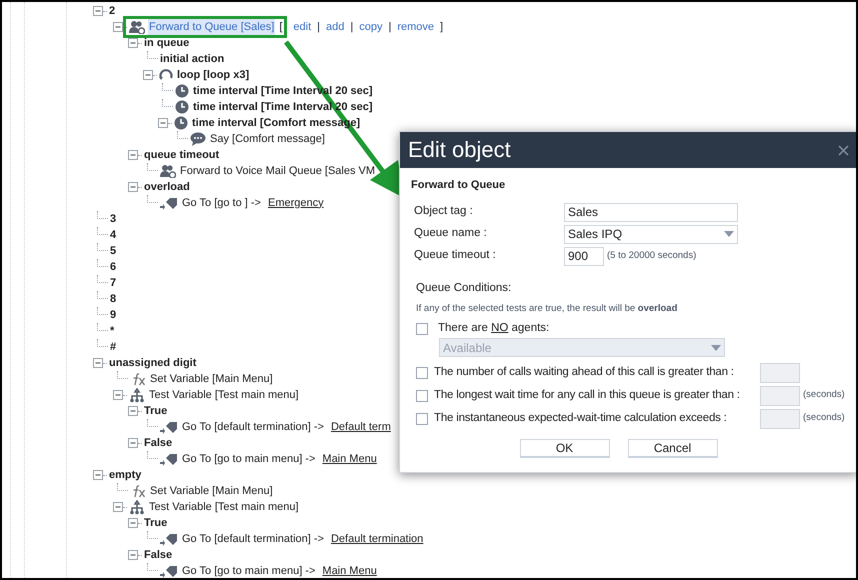  What do you see at coordinates (584, 256) in the screenshot?
I see `timeout-input: 900` at bounding box center [584, 256].